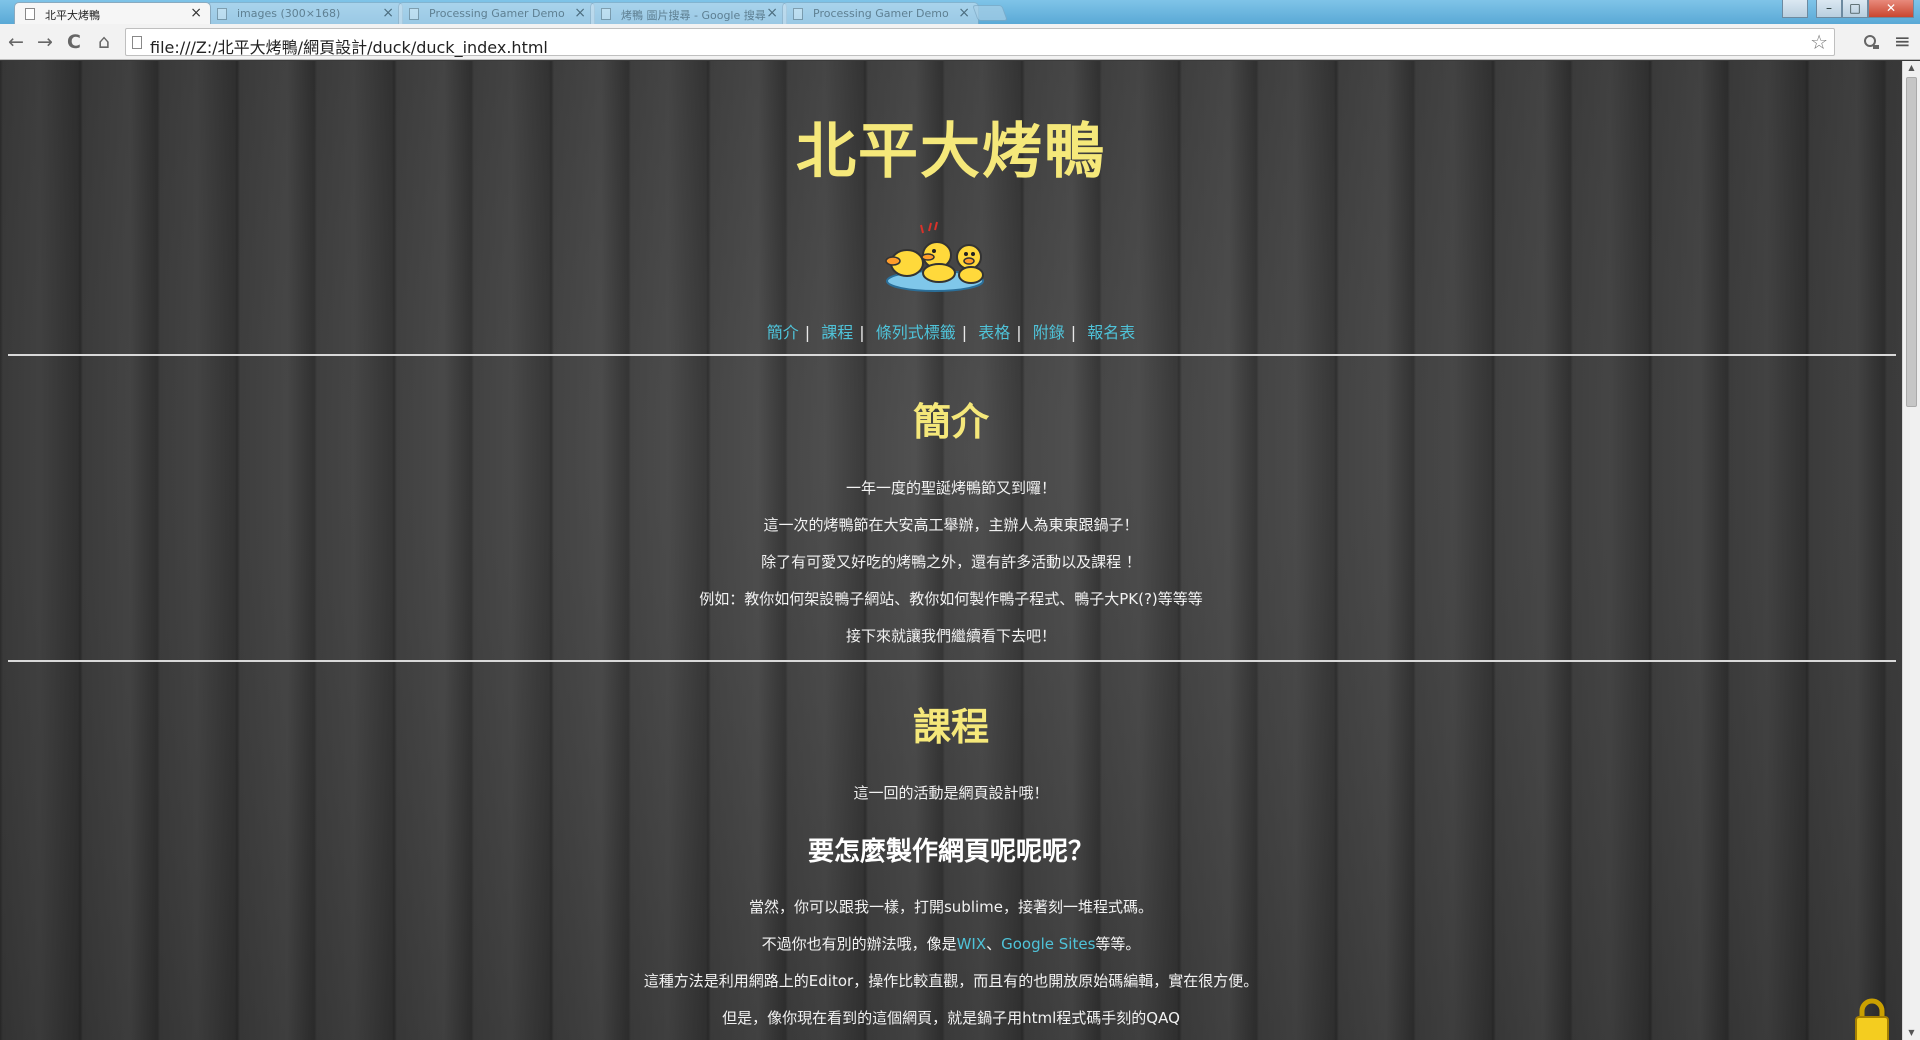  I want to click on home-icon: ⌂, so click(104, 42).